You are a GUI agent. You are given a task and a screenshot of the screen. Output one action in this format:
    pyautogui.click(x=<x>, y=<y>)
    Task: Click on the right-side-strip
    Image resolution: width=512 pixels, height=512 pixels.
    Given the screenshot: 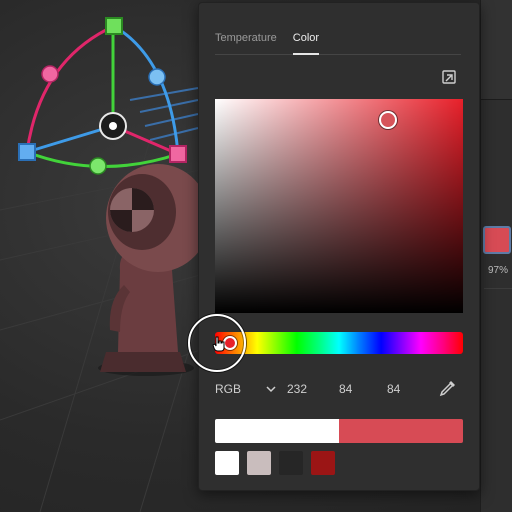 What is the action you would take?
    pyautogui.click(x=496, y=256)
    